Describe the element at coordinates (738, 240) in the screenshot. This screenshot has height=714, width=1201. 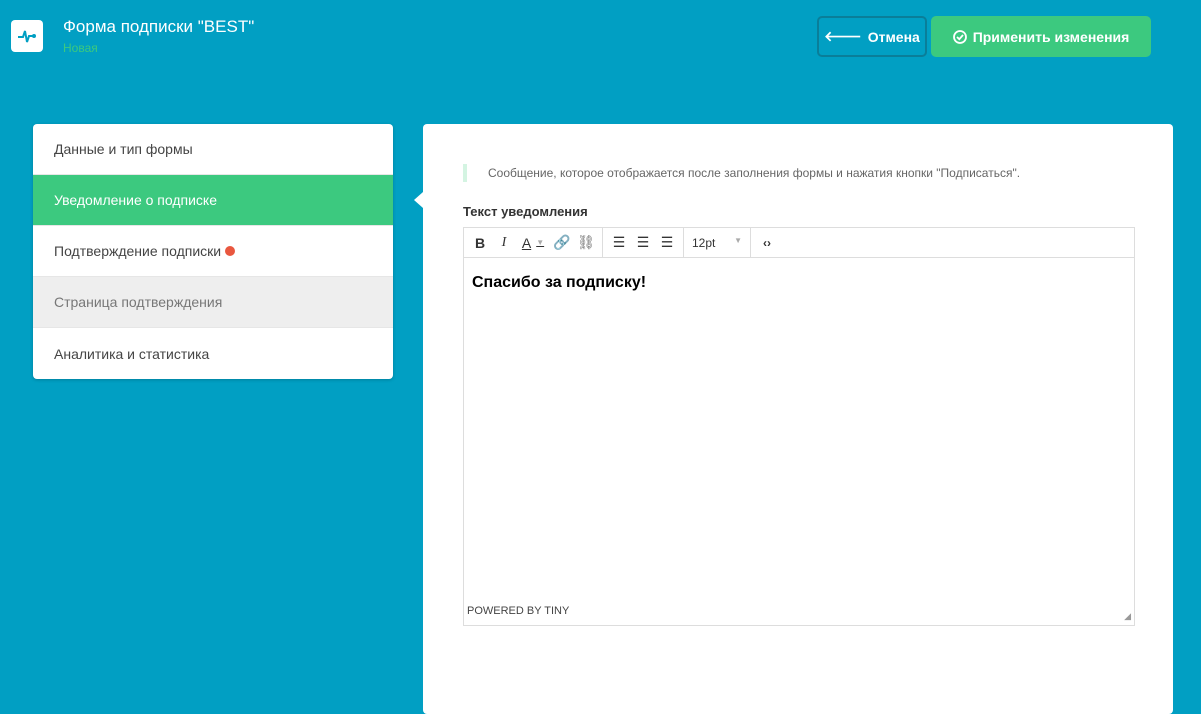
I see `chevron-down-icon: ▼` at that location.